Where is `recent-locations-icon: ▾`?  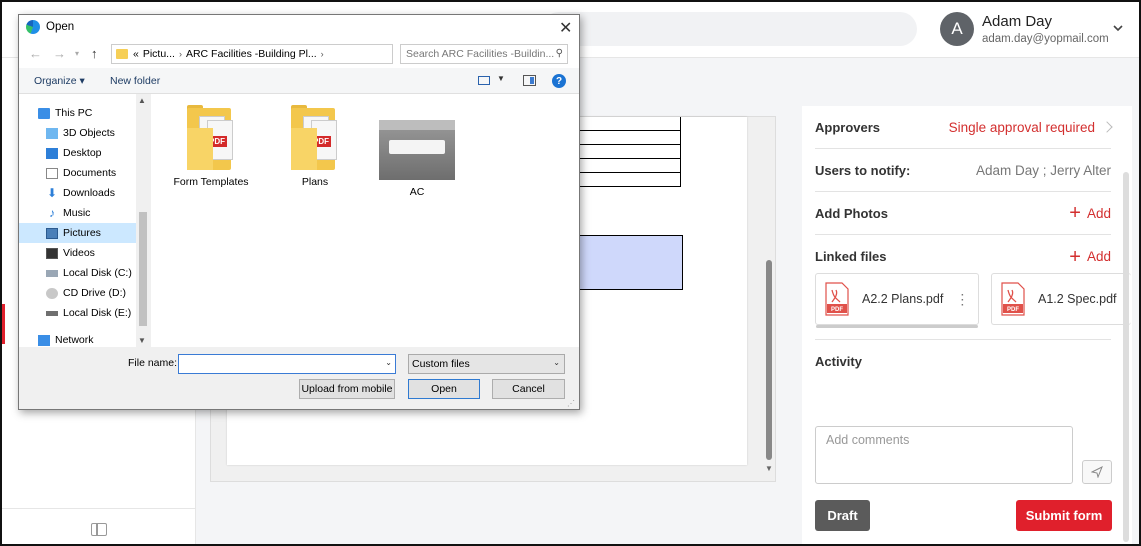 recent-locations-icon: ▾ is located at coordinates (77, 53).